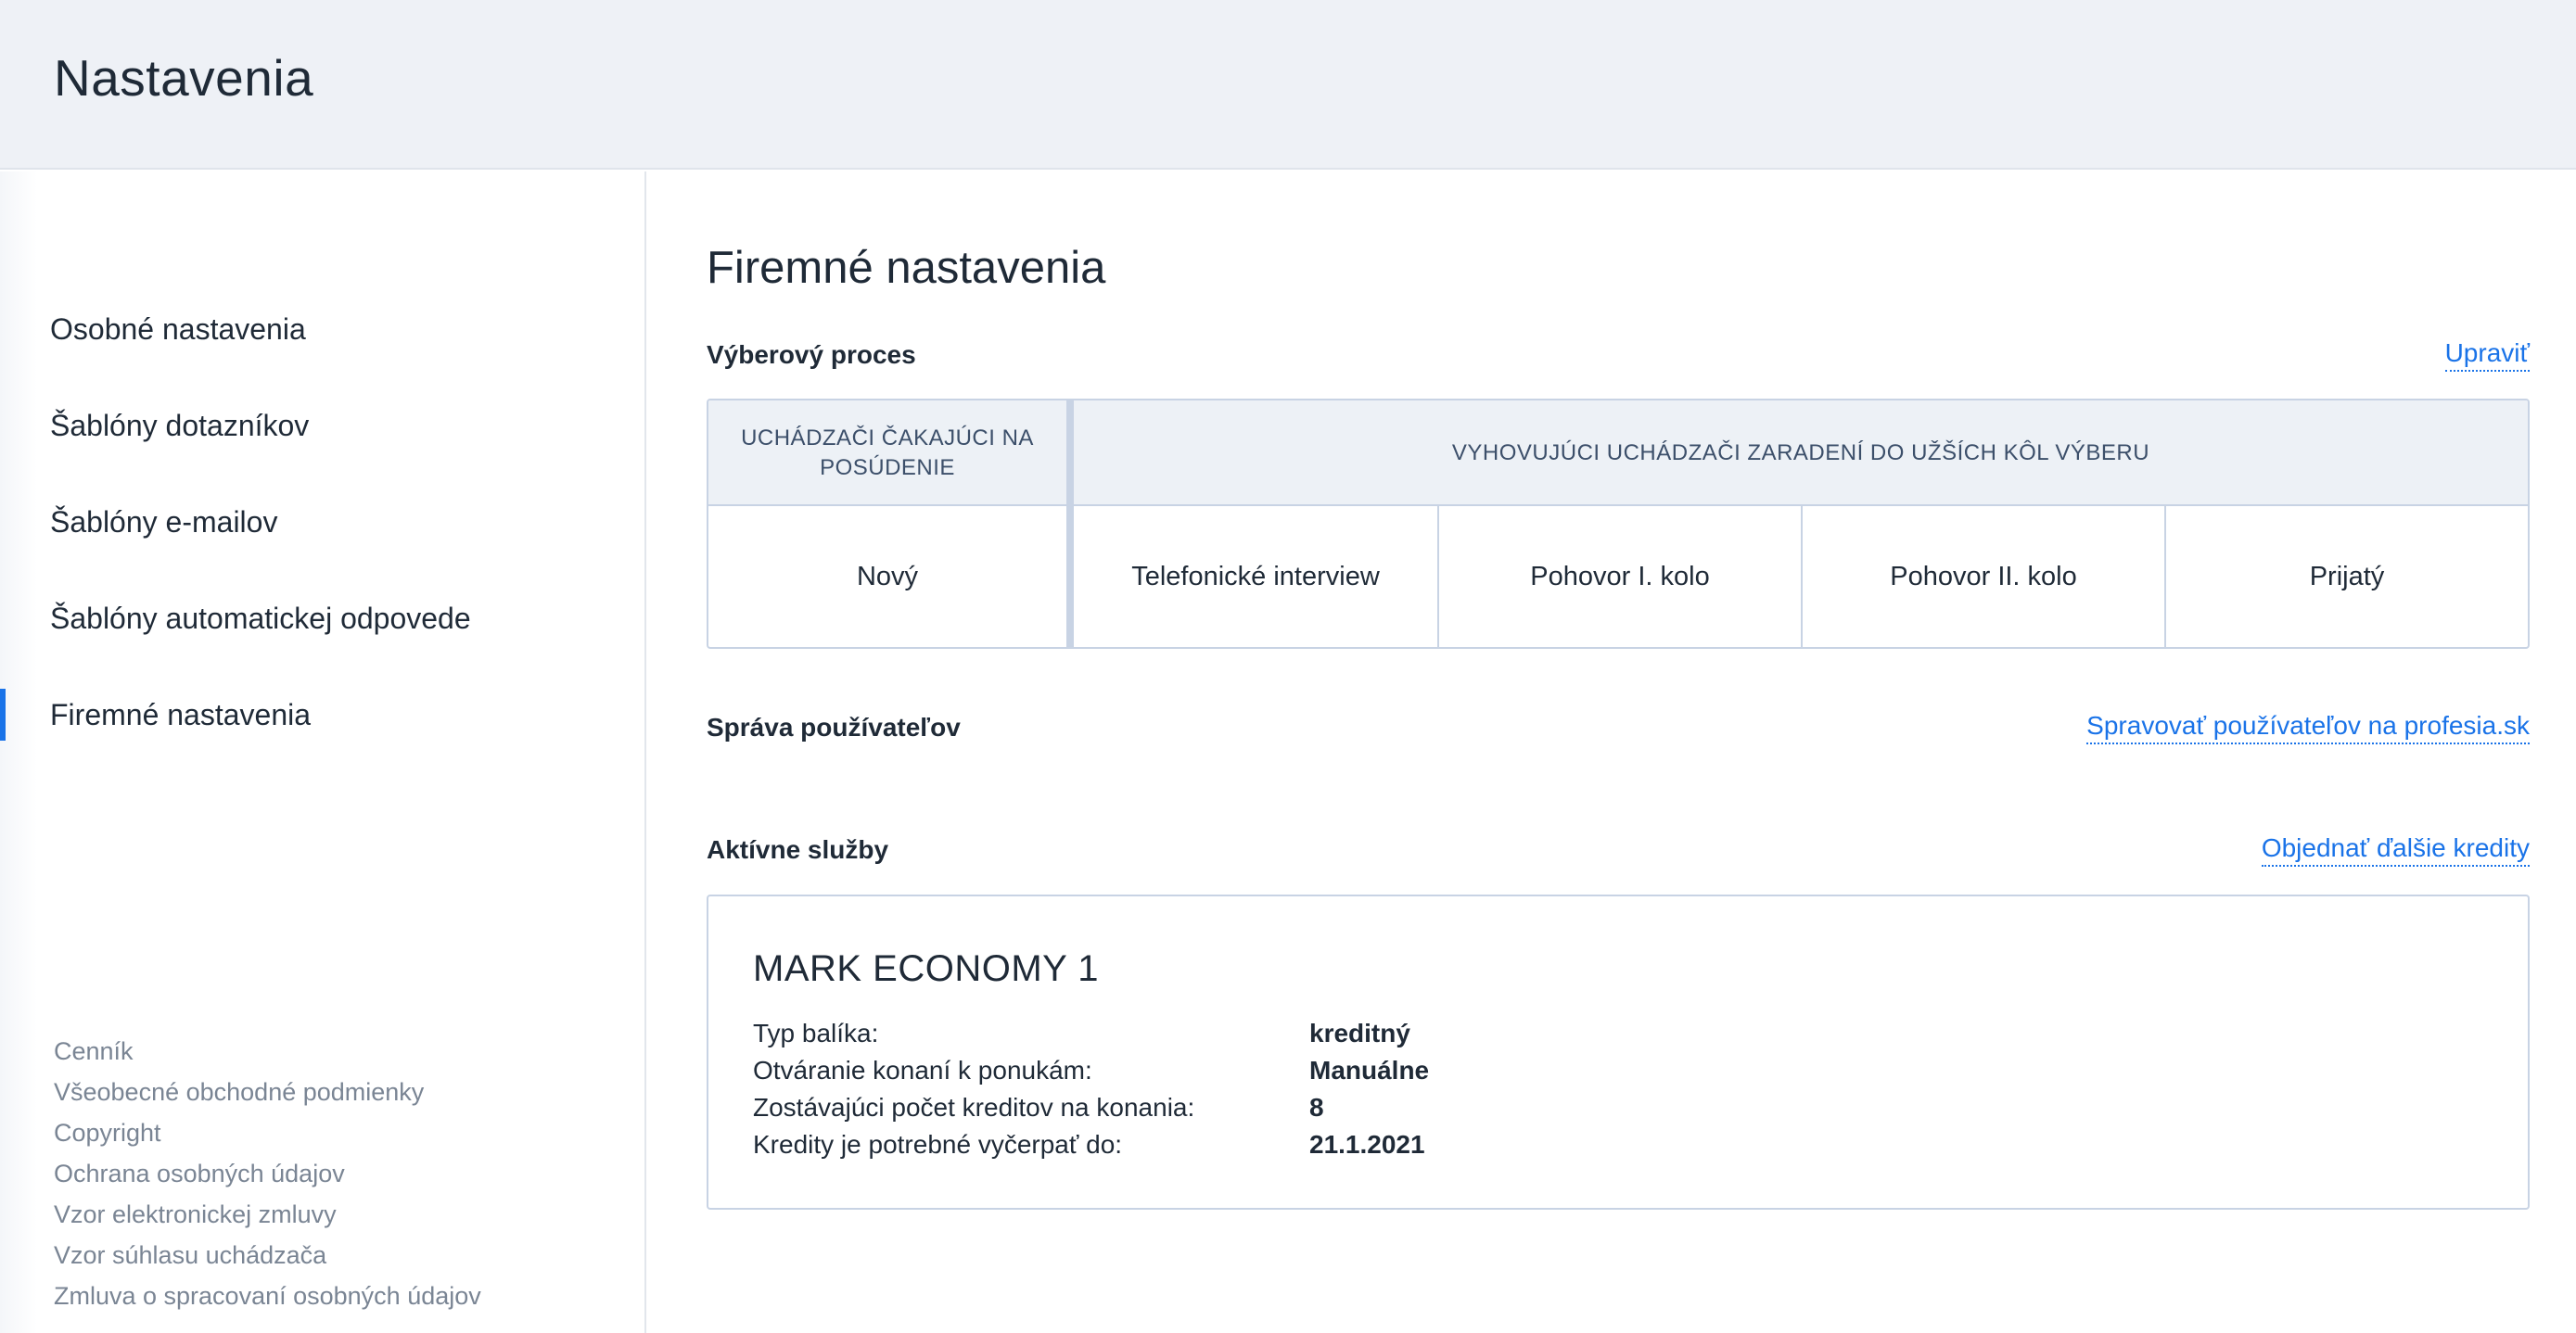  What do you see at coordinates (834, 728) in the screenshot?
I see `user-management-label: Správa používateľov` at bounding box center [834, 728].